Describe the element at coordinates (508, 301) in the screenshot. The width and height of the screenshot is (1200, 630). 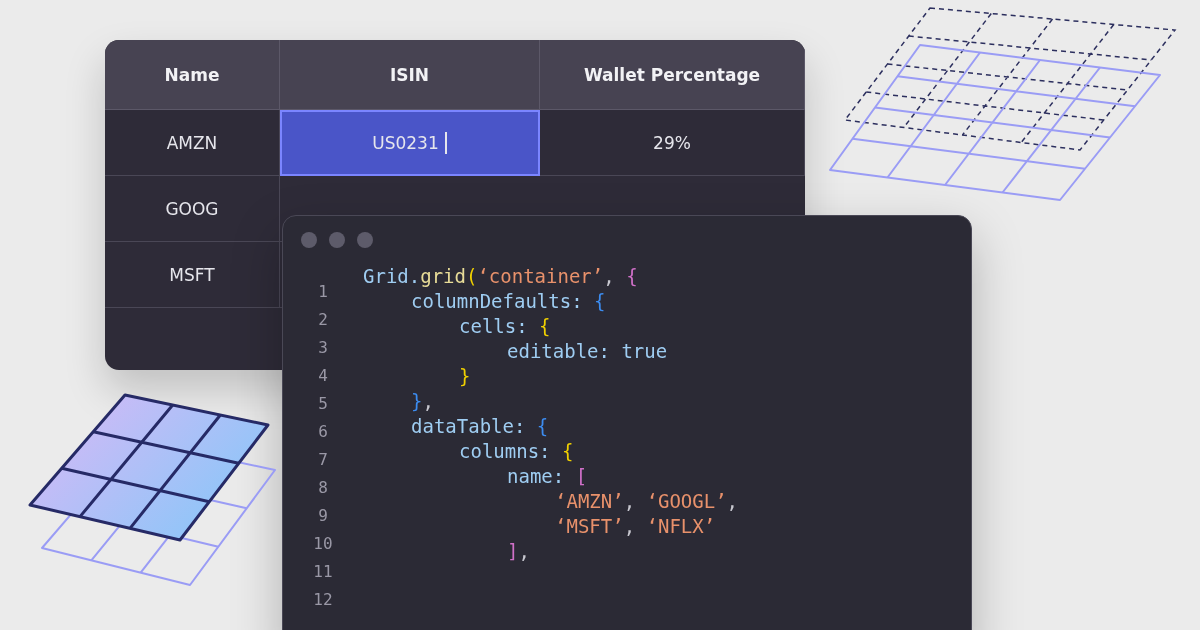
I see `code-line: columnDefaults: {` at that location.